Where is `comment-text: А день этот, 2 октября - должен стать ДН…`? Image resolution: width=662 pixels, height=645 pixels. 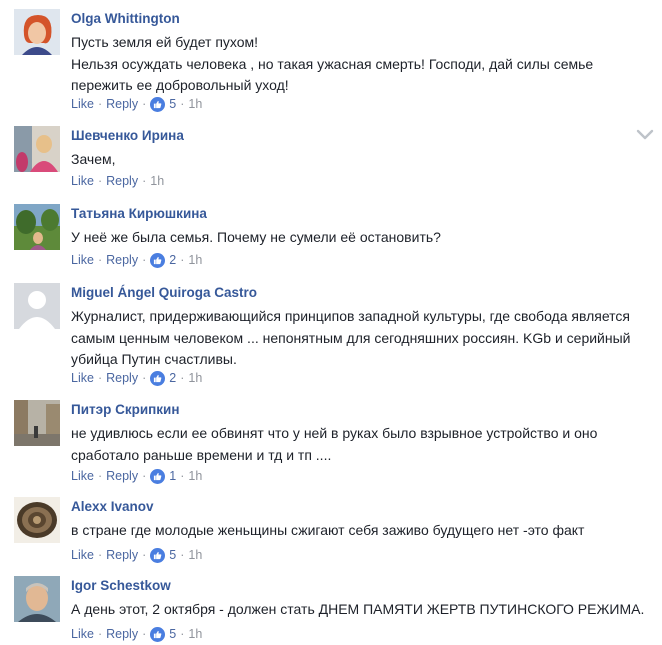 comment-text: А день этот, 2 октября - должен стать ДН… is located at coordinates (358, 609).